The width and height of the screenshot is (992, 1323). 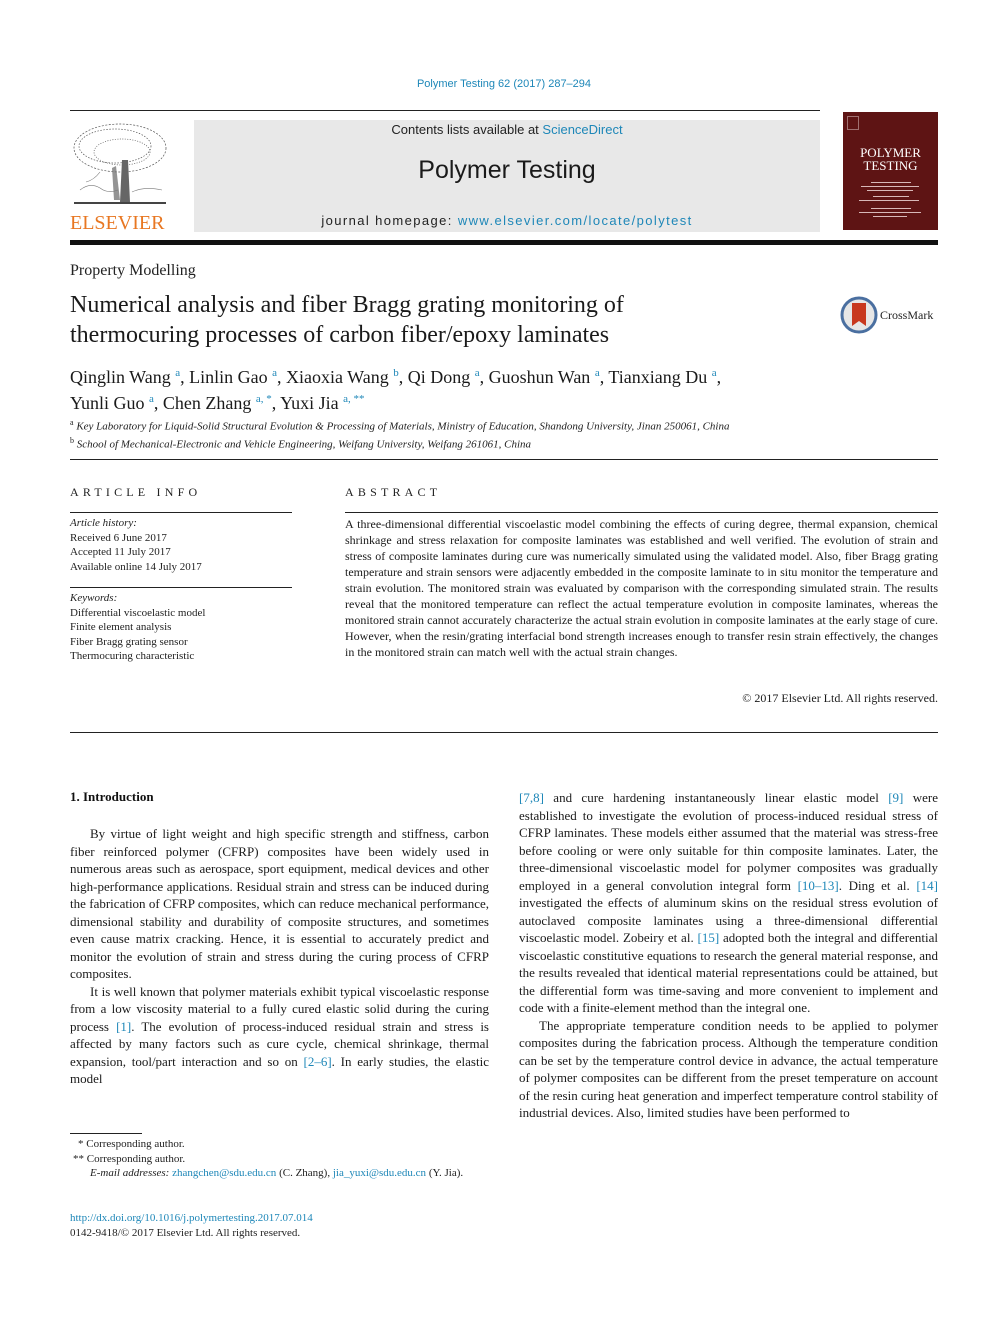 I want to click on abstract-heading: ABSTRACT, so click(x=393, y=492).